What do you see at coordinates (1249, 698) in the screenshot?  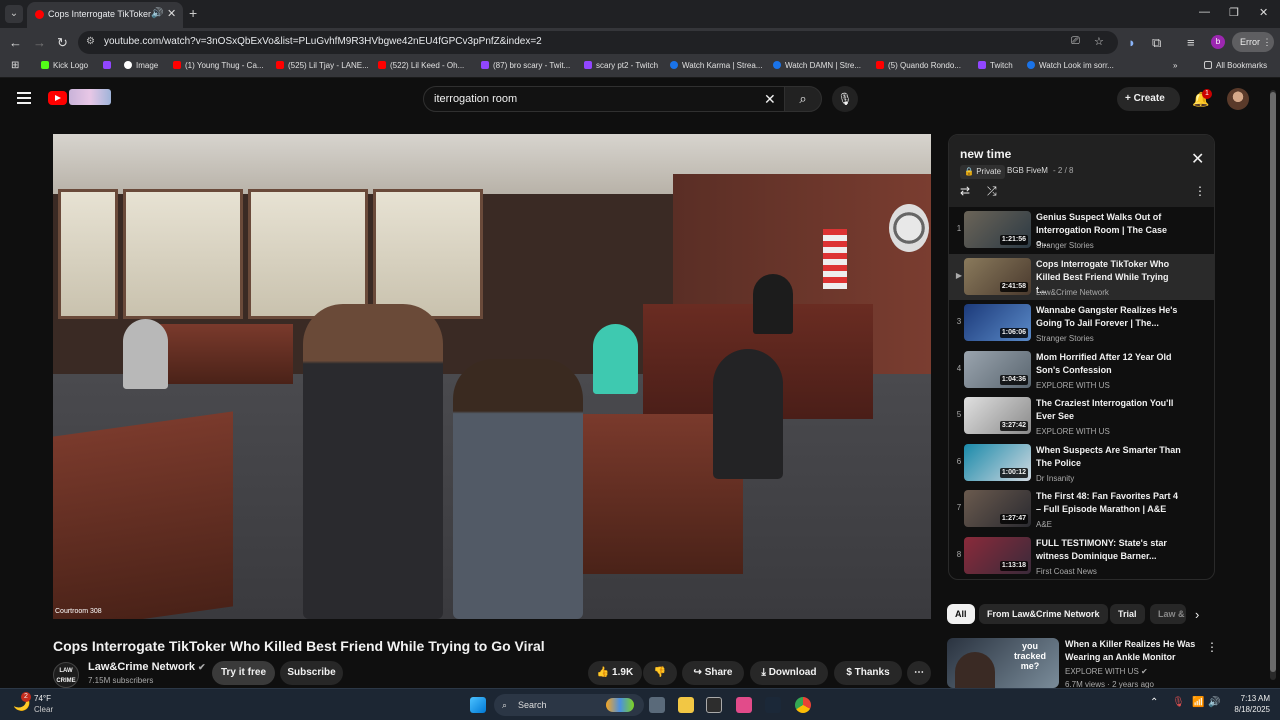 I see `clock-time: 7:13 AM` at bounding box center [1249, 698].